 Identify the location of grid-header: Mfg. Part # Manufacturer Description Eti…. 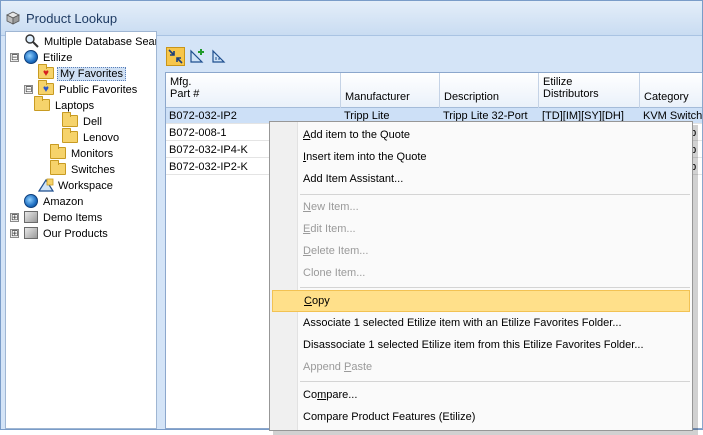
(434, 90).